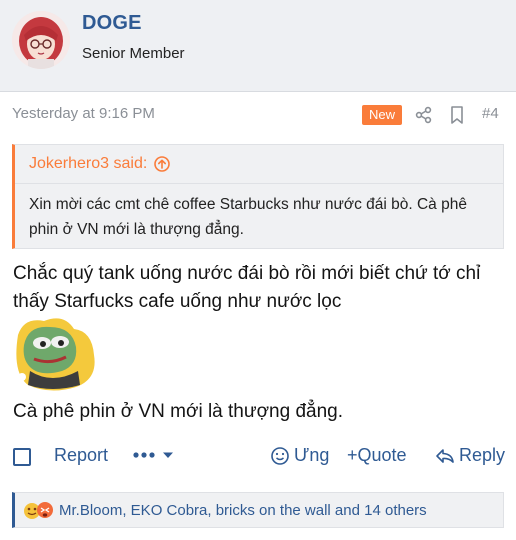 Image resolution: width=516 pixels, height=540 pixels. I want to click on post-date: Yesterday at 9:16 PM, so click(83, 113).